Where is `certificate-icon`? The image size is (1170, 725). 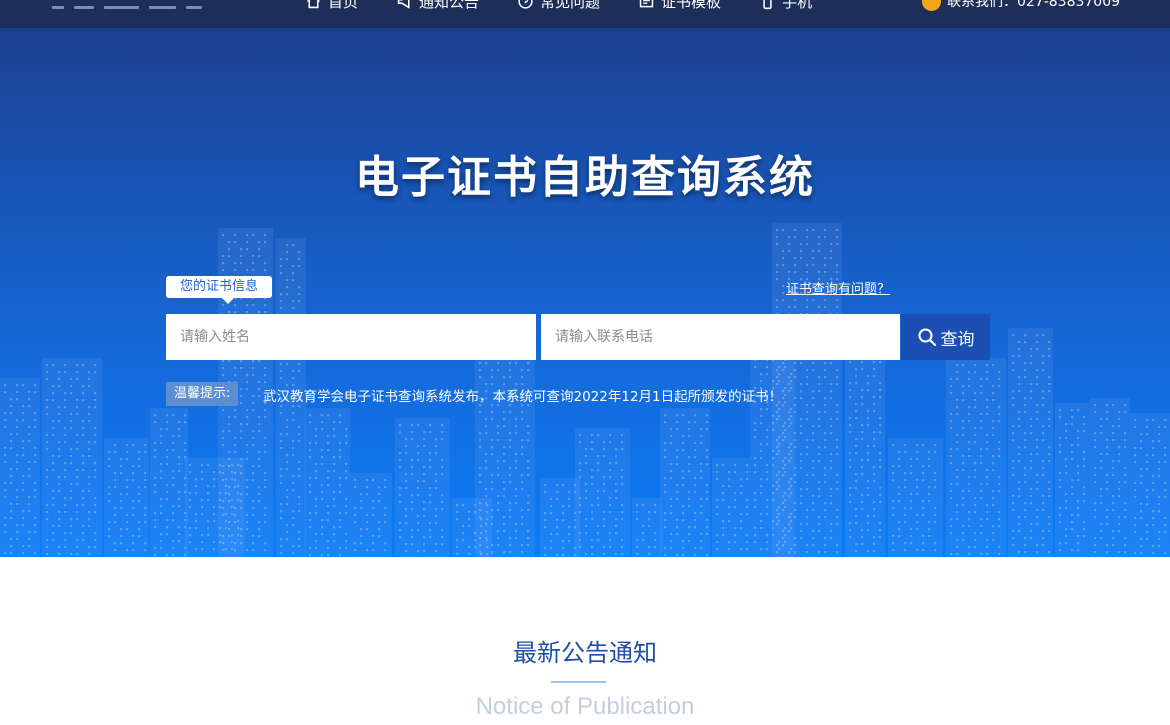
certificate-icon is located at coordinates (646, 3).